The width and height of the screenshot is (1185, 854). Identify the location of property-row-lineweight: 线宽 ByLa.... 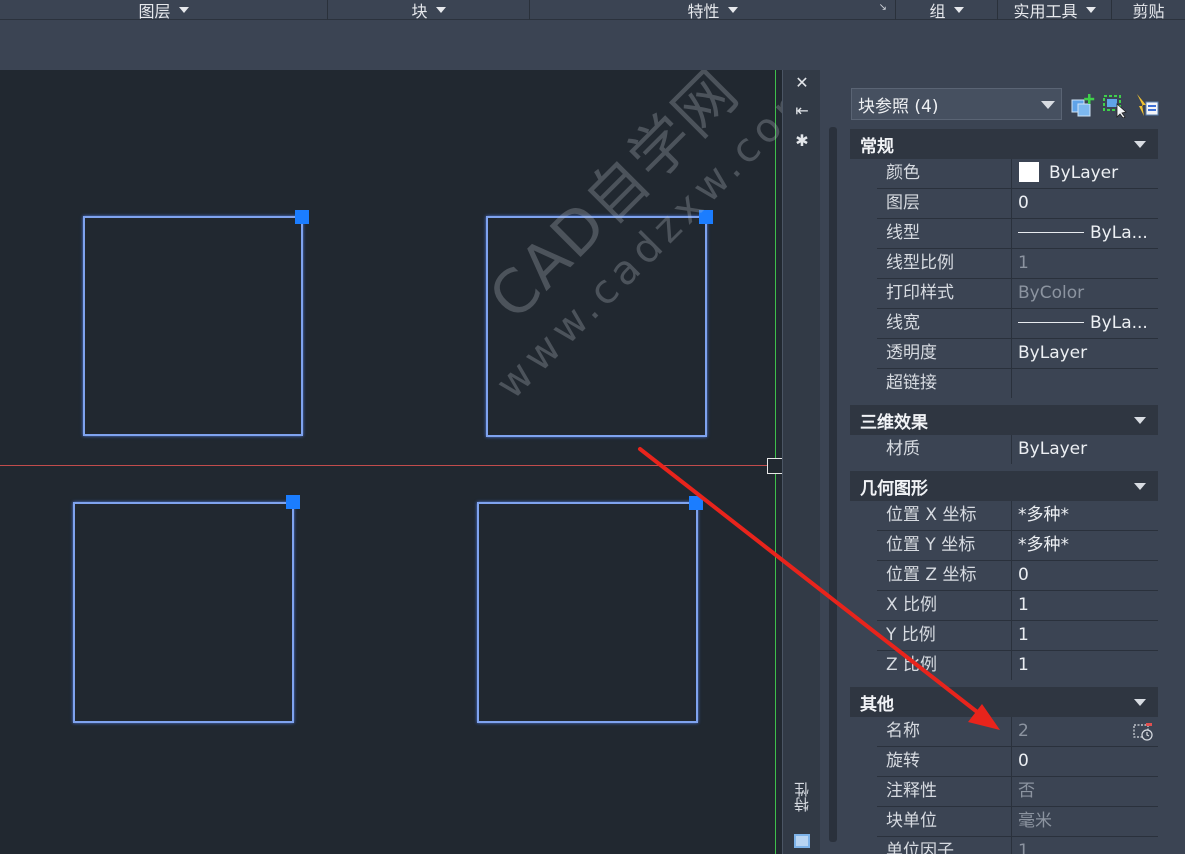
(1004, 324).